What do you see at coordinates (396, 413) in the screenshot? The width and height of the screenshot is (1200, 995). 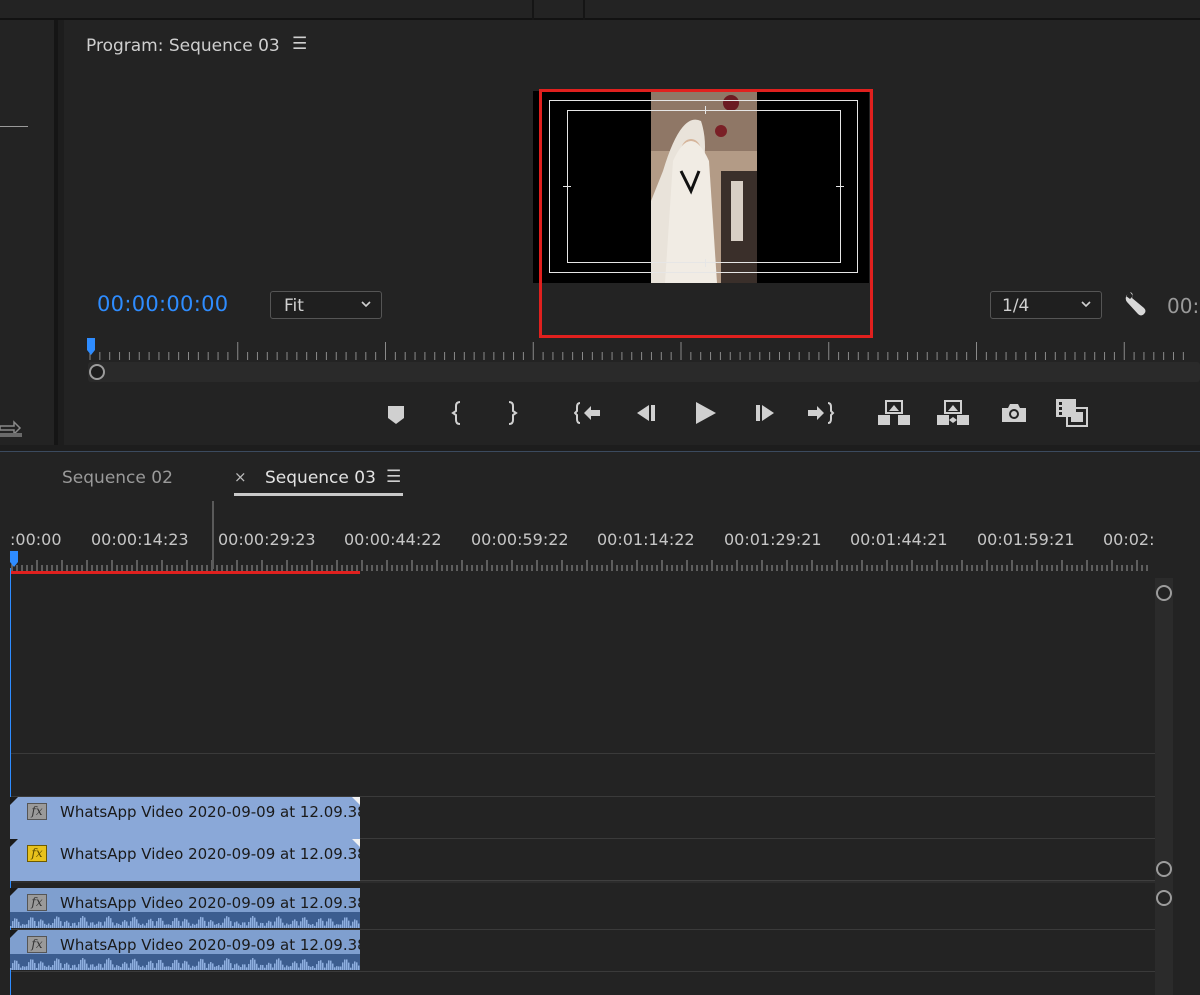 I see `add-marker-icon` at bounding box center [396, 413].